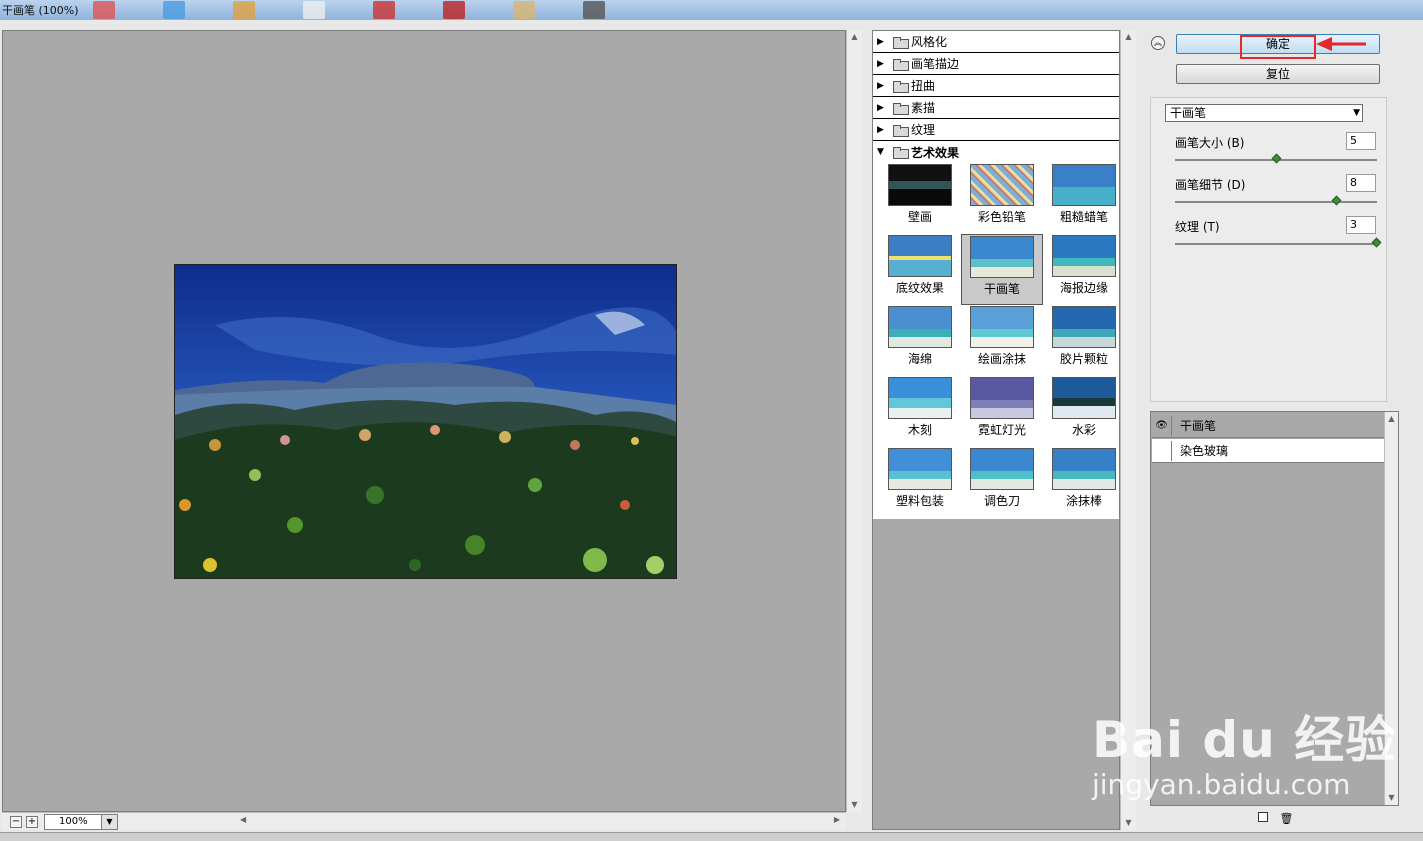 The height and width of the screenshot is (841, 1423). I want to click on category-distort: ▶ 扭曲, so click(996, 86).